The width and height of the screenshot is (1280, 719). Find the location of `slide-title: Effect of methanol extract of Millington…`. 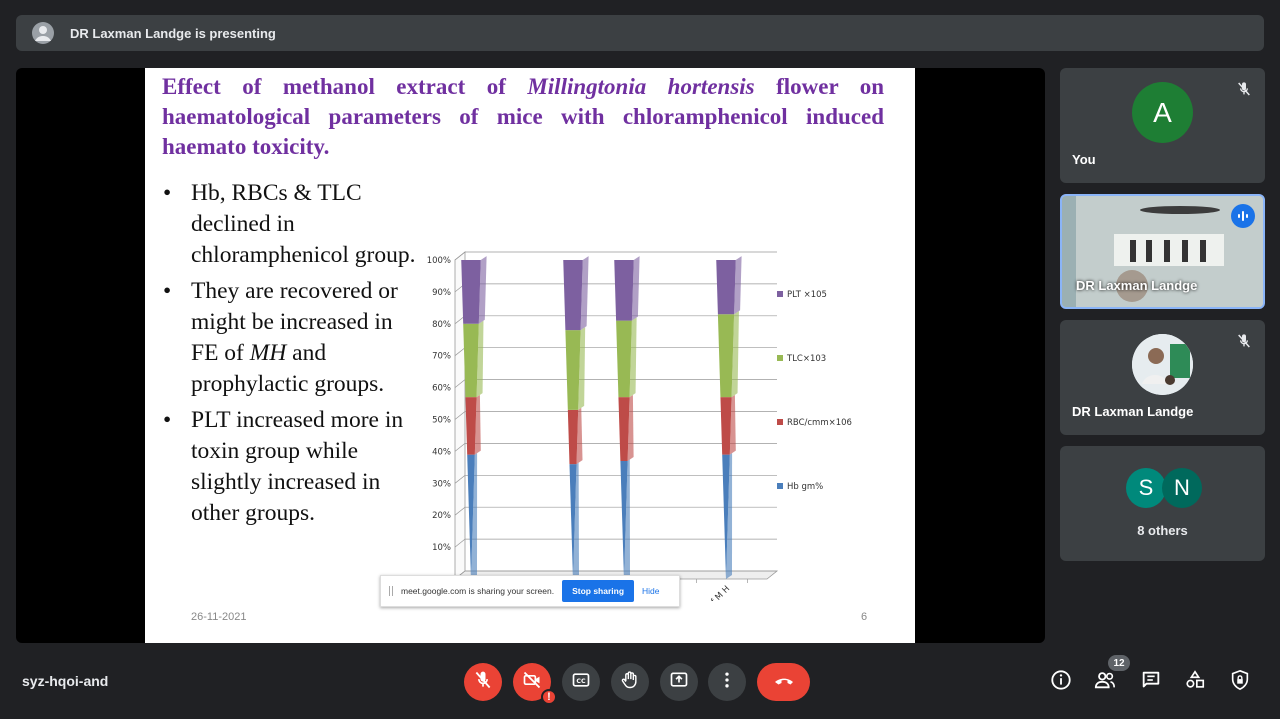

slide-title: Effect of methanol extract of Millington… is located at coordinates (523, 117).